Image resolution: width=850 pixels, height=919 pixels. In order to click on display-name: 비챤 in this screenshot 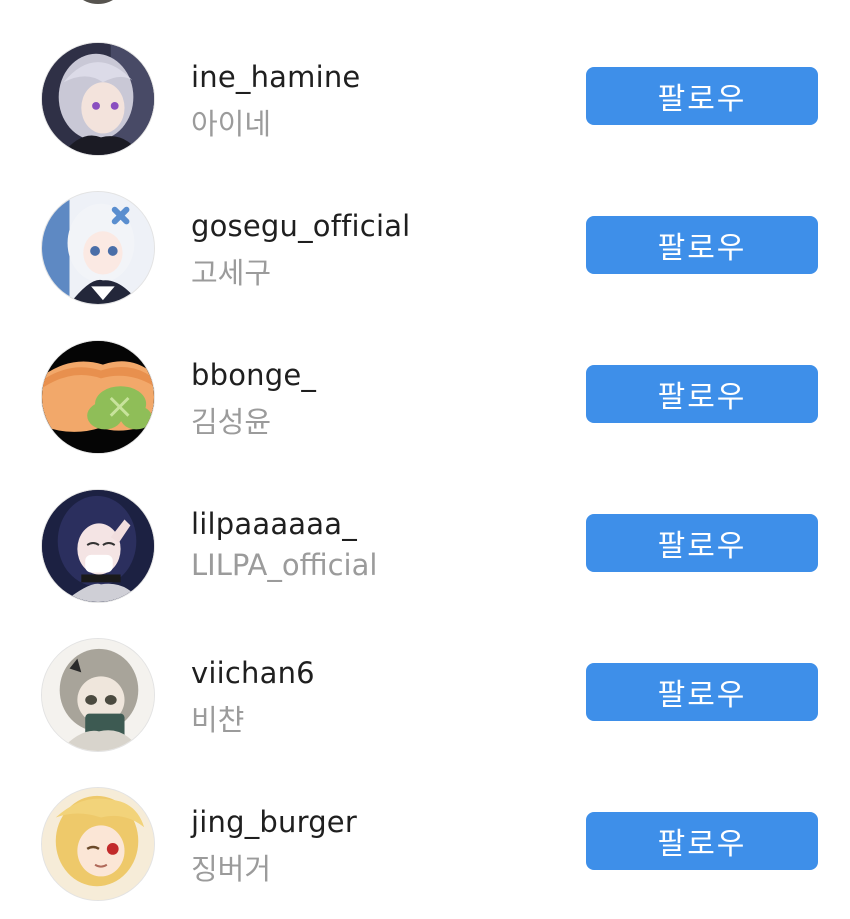, I will do `click(218, 720)`.